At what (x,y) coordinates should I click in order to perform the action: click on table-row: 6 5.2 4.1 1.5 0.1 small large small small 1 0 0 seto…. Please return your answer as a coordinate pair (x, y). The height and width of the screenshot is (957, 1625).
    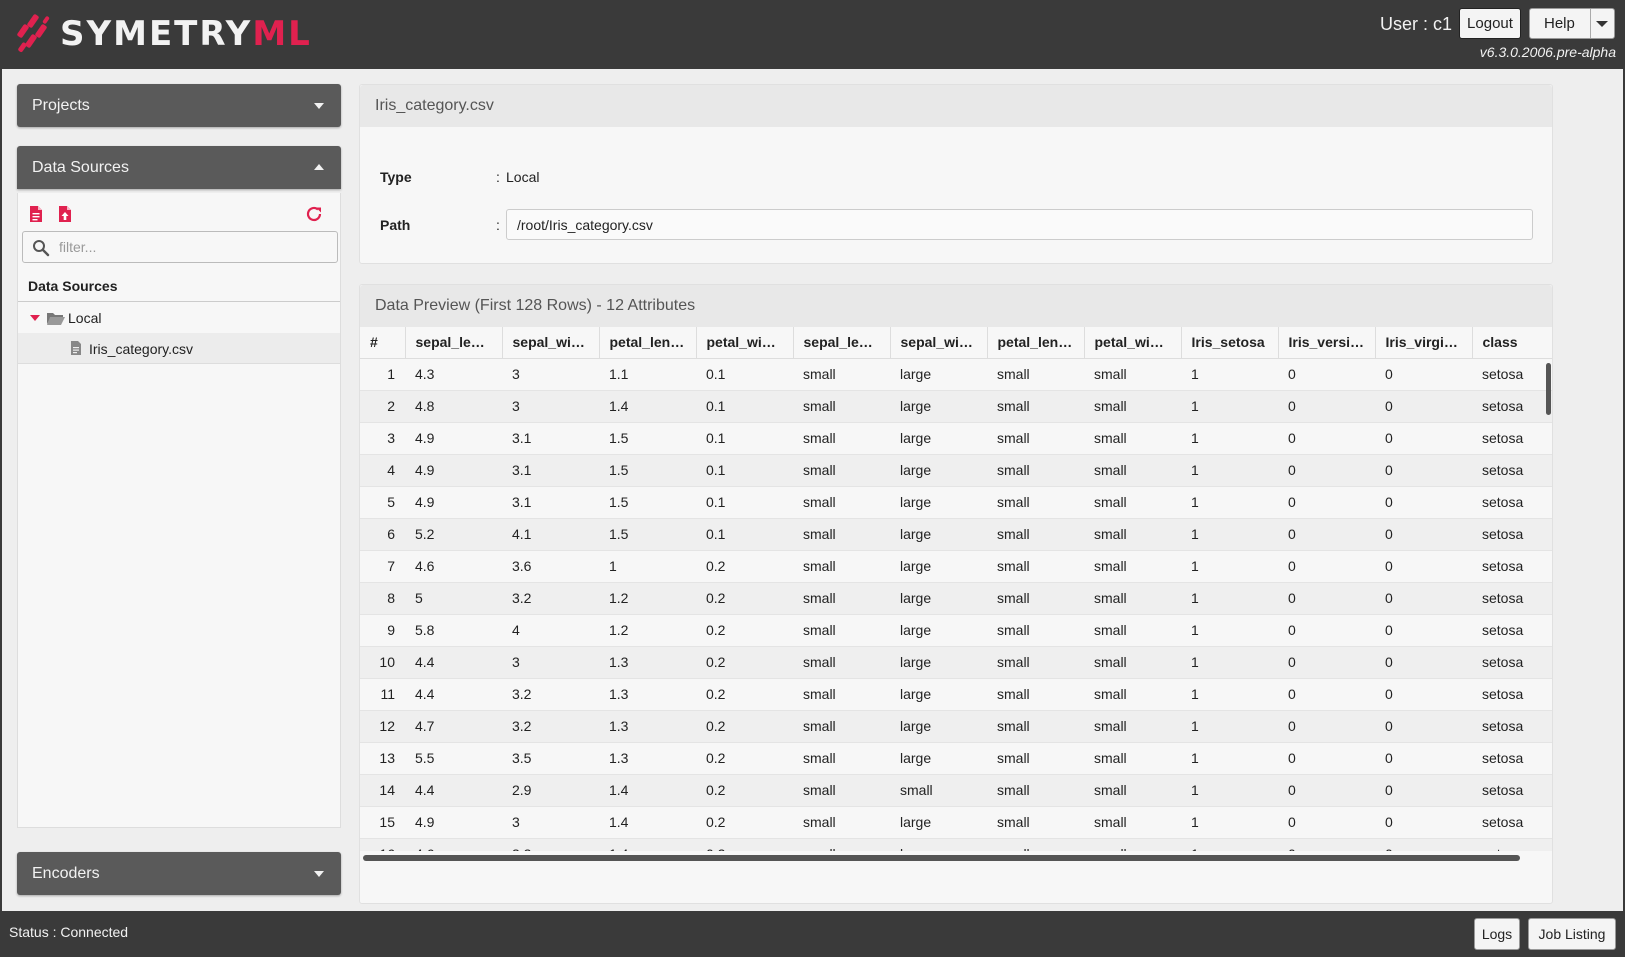
    Looking at the image, I should click on (956, 534).